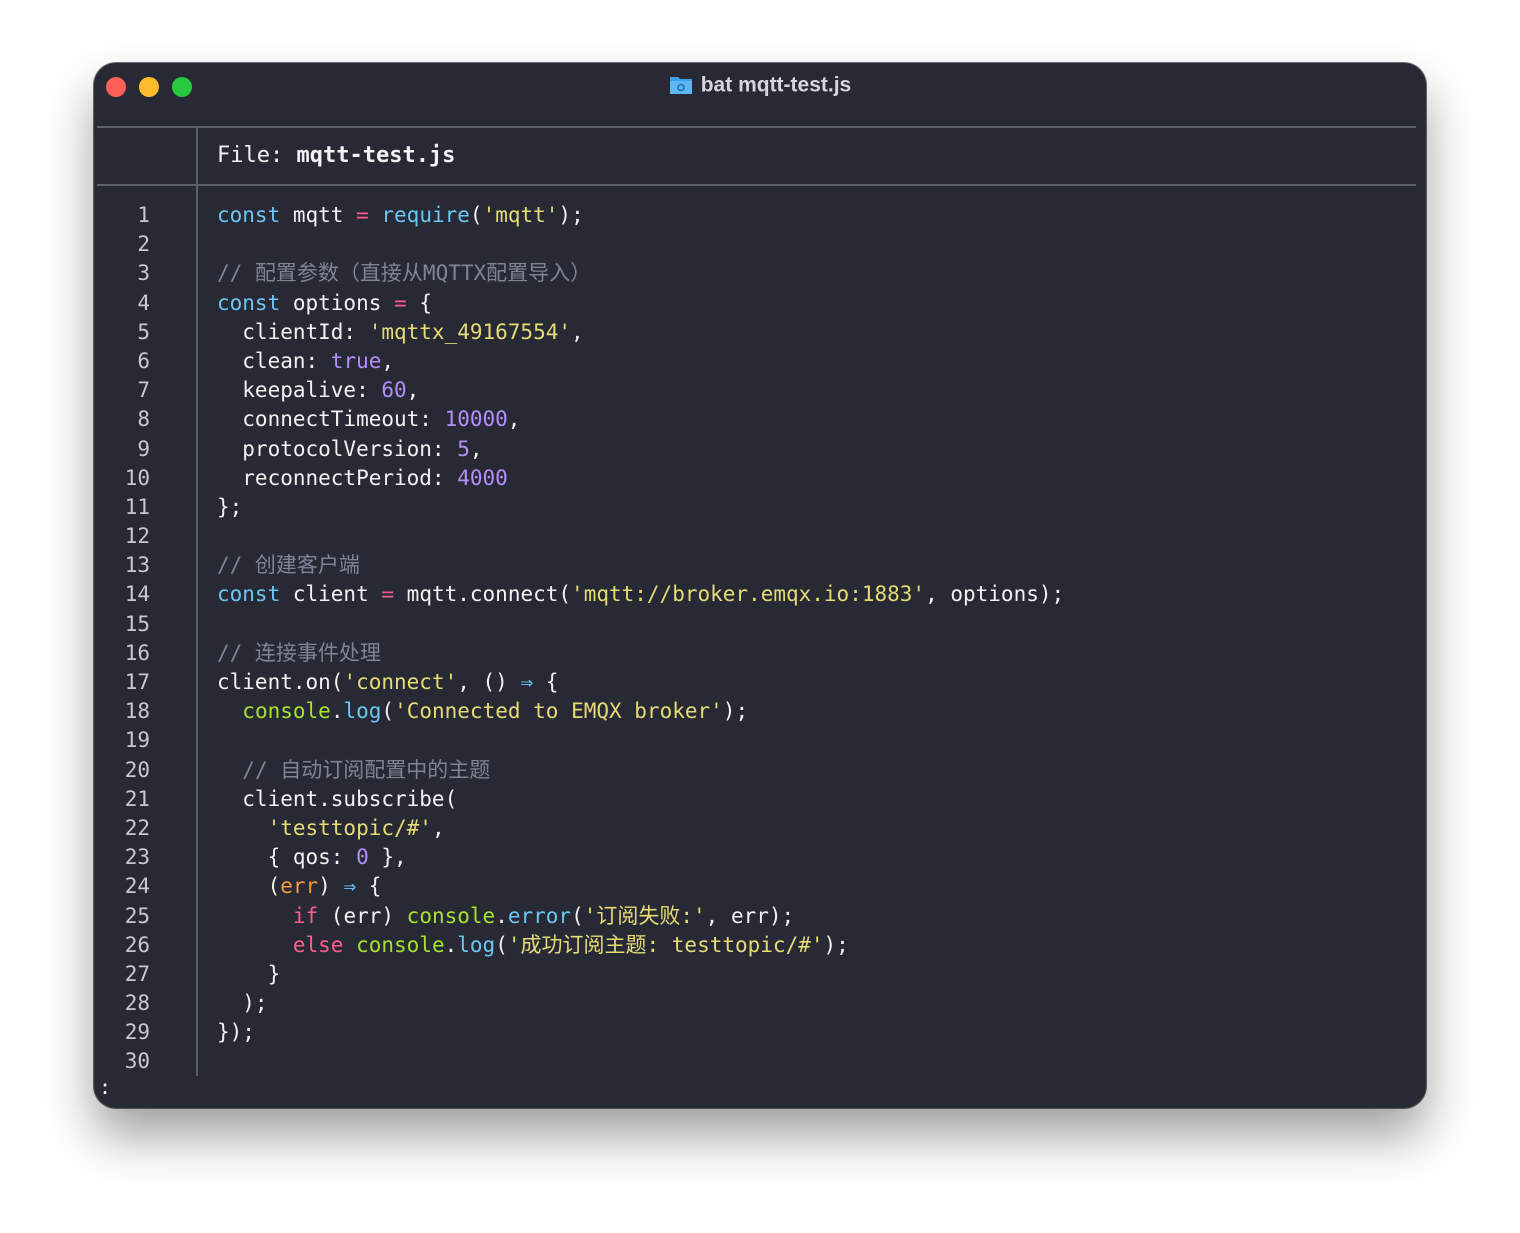 Image resolution: width=1520 pixels, height=1233 pixels. I want to click on code-text: if (err) console.error('订阅失败:', err);, so click(505, 916).